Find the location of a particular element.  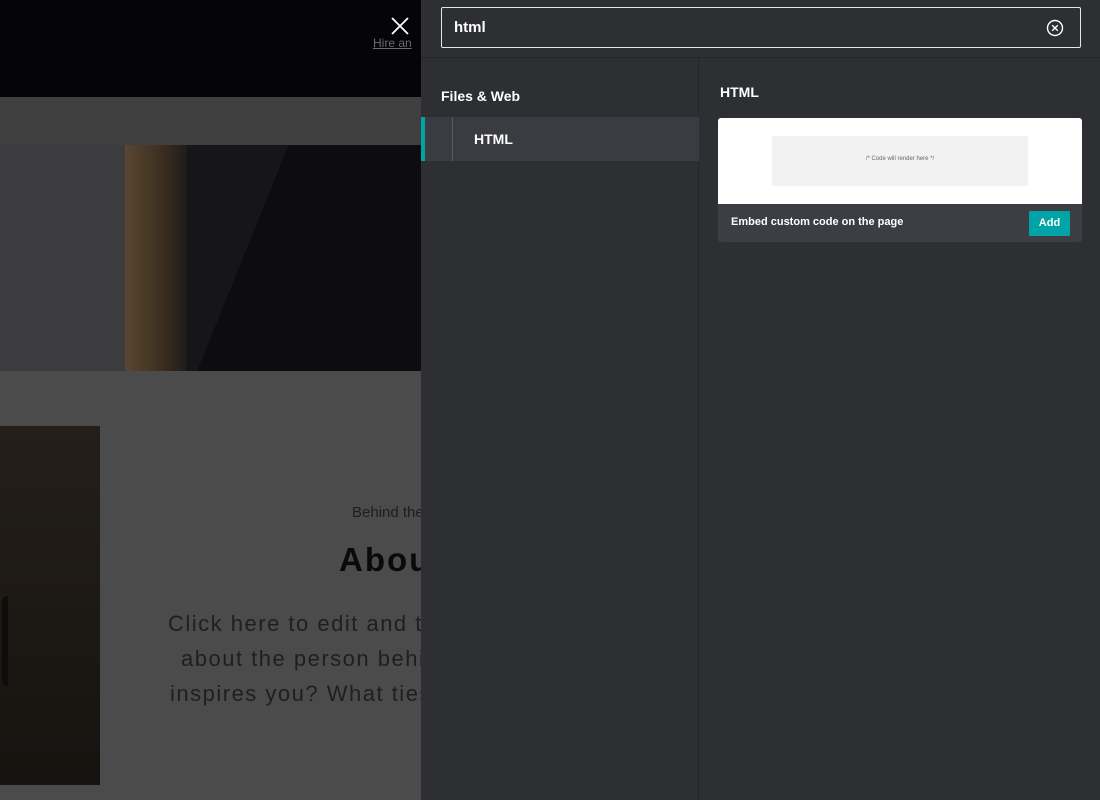

card-footer: Embed custom code on the page Add is located at coordinates (900, 223).